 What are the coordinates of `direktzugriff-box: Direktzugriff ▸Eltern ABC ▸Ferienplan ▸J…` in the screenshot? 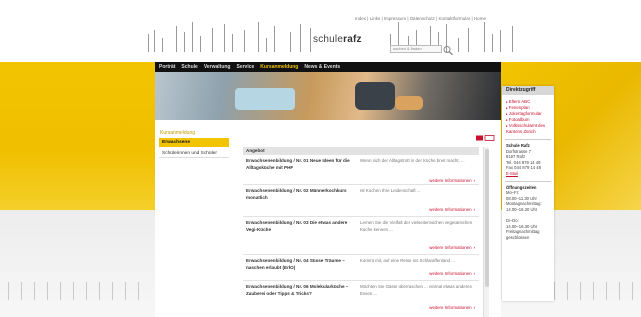 It's located at (528, 193).